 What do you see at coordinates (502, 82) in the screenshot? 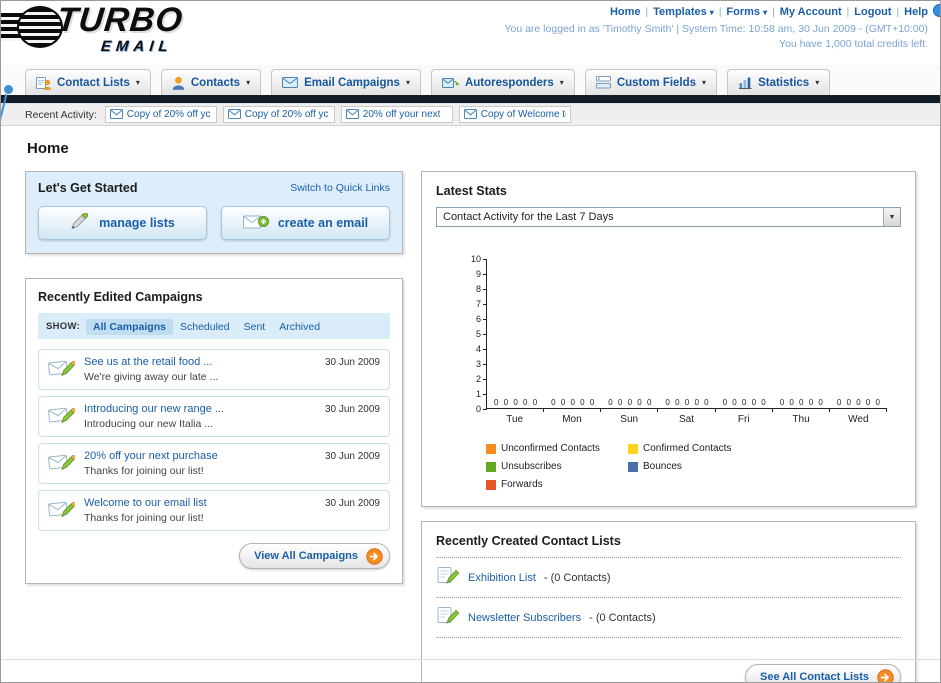
I see `tab-autoresponders: Autoresponders ▾` at bounding box center [502, 82].